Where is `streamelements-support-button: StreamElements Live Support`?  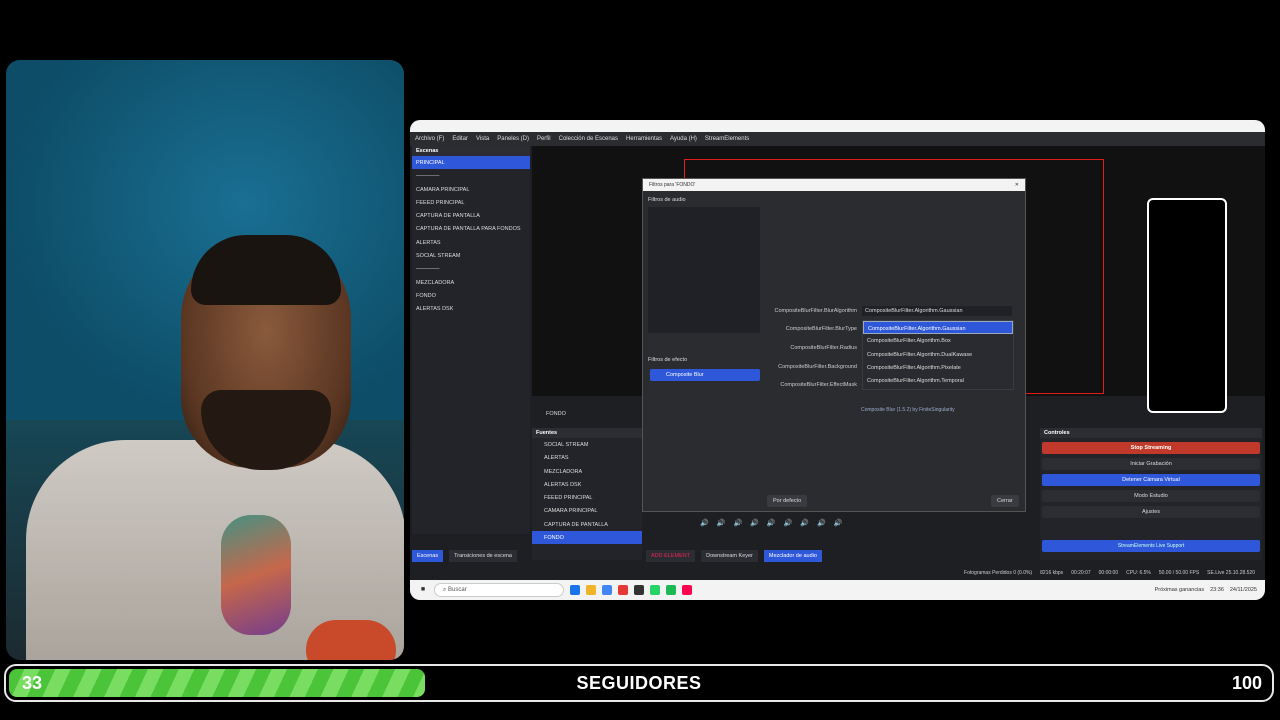
streamelements-support-button: StreamElements Live Support is located at coordinates (1151, 546).